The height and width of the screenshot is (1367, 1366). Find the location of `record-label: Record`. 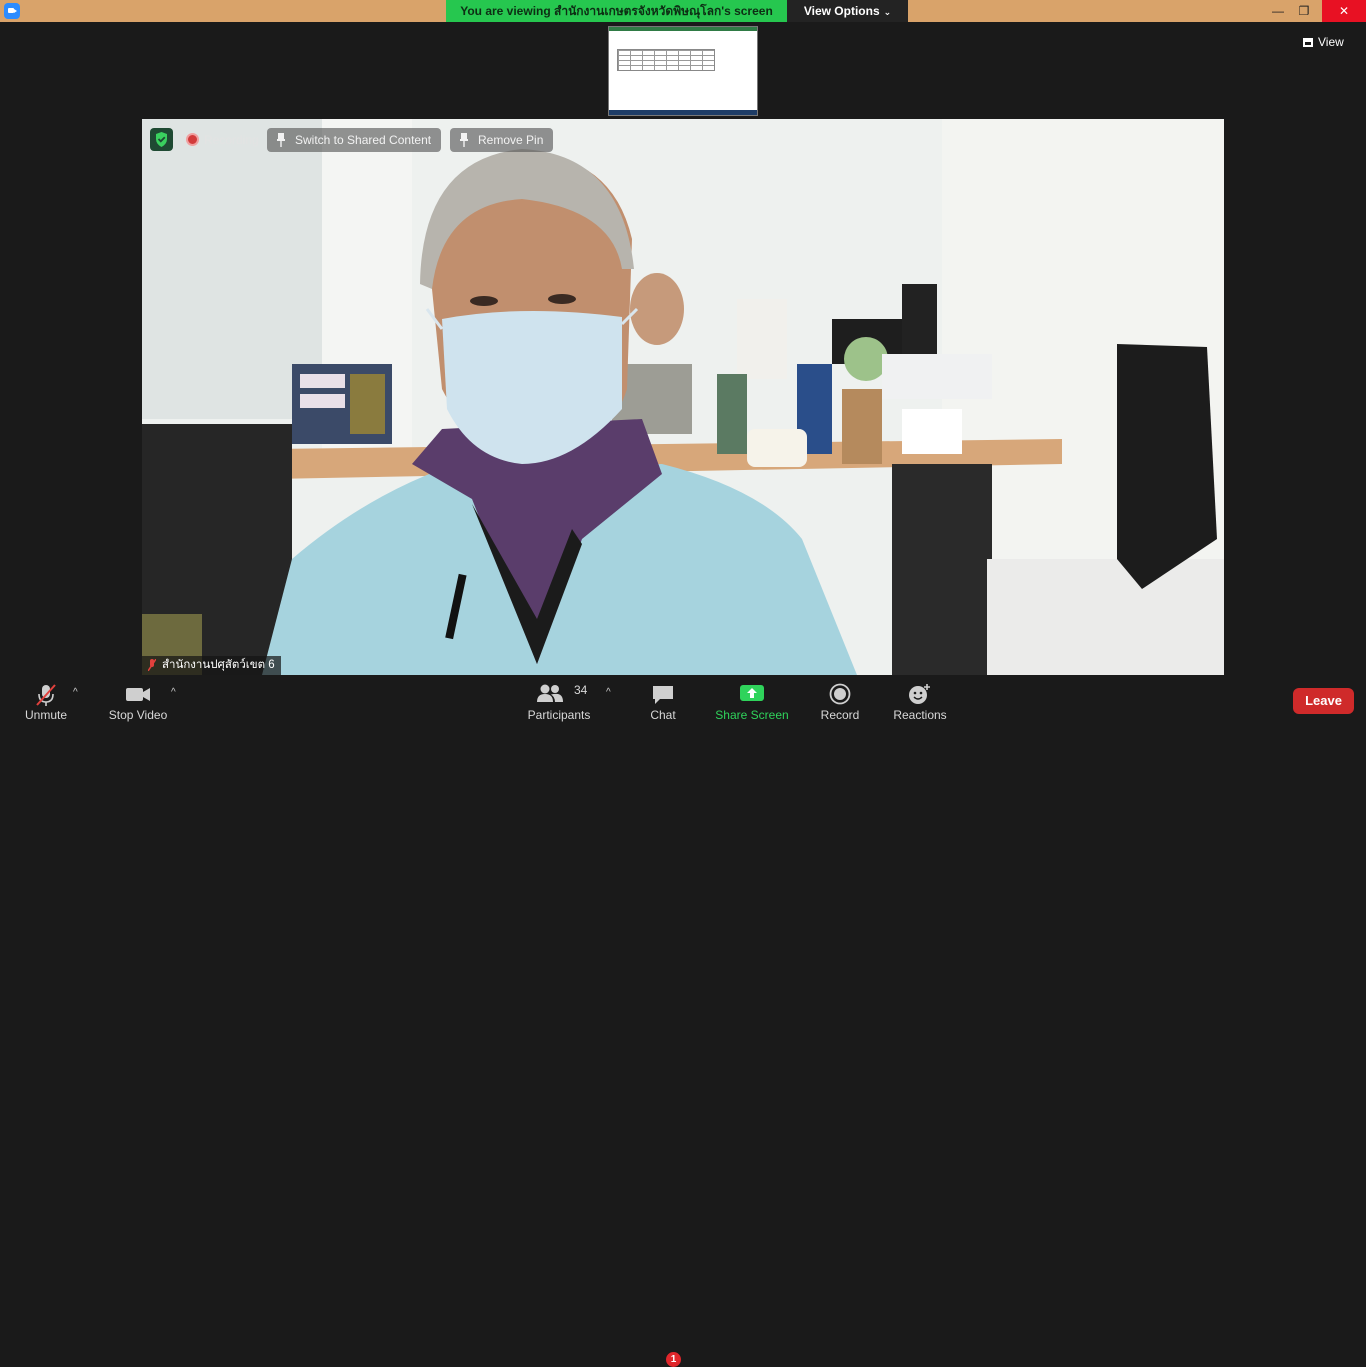

record-label: Record is located at coordinates (840, 715).